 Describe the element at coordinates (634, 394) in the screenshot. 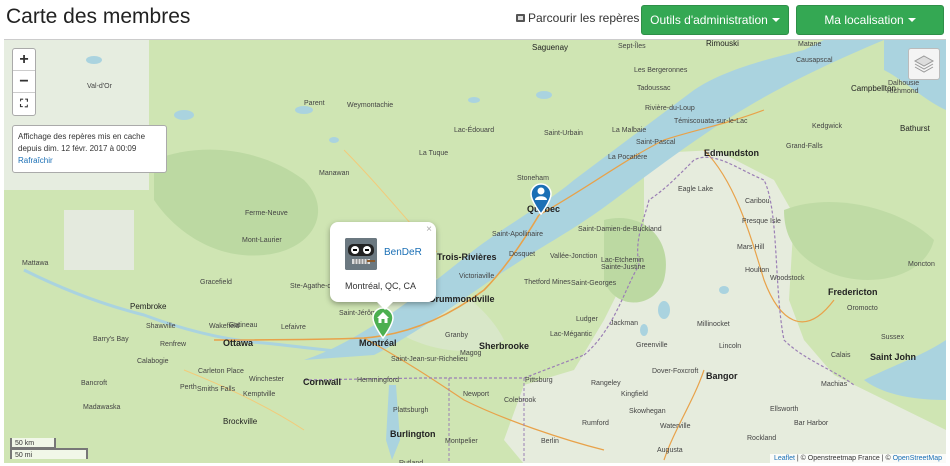

I see `place-label: Kingfield` at that location.